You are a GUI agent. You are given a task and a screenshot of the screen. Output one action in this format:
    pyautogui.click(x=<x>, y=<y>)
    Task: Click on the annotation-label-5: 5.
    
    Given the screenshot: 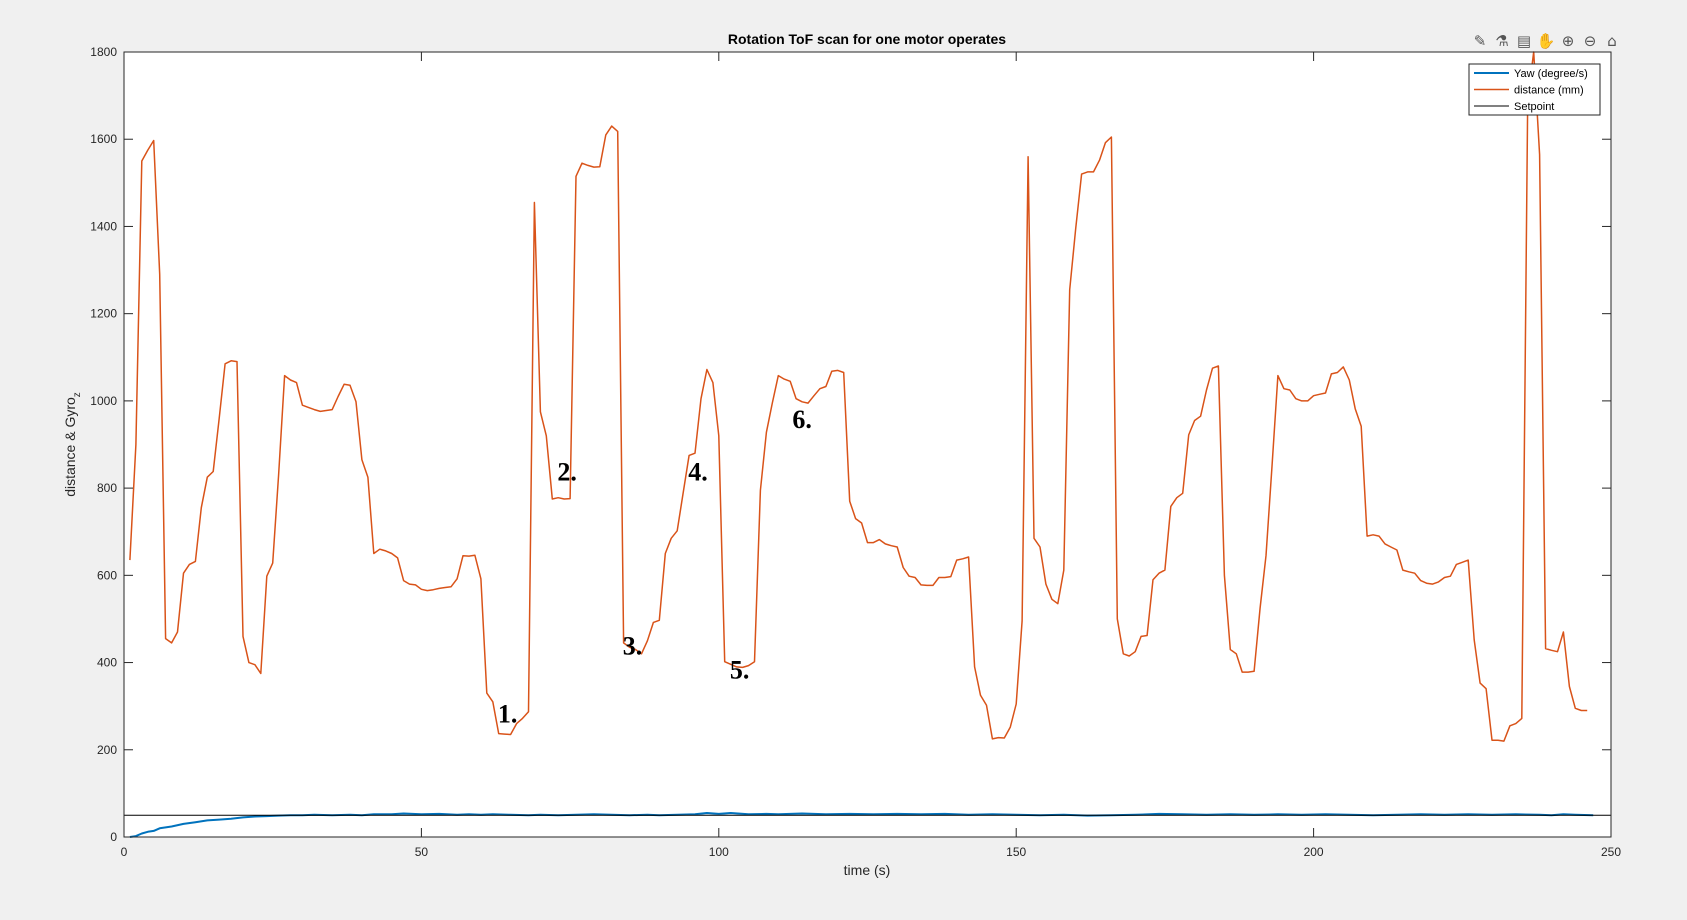 What is the action you would take?
    pyautogui.click(x=740, y=669)
    